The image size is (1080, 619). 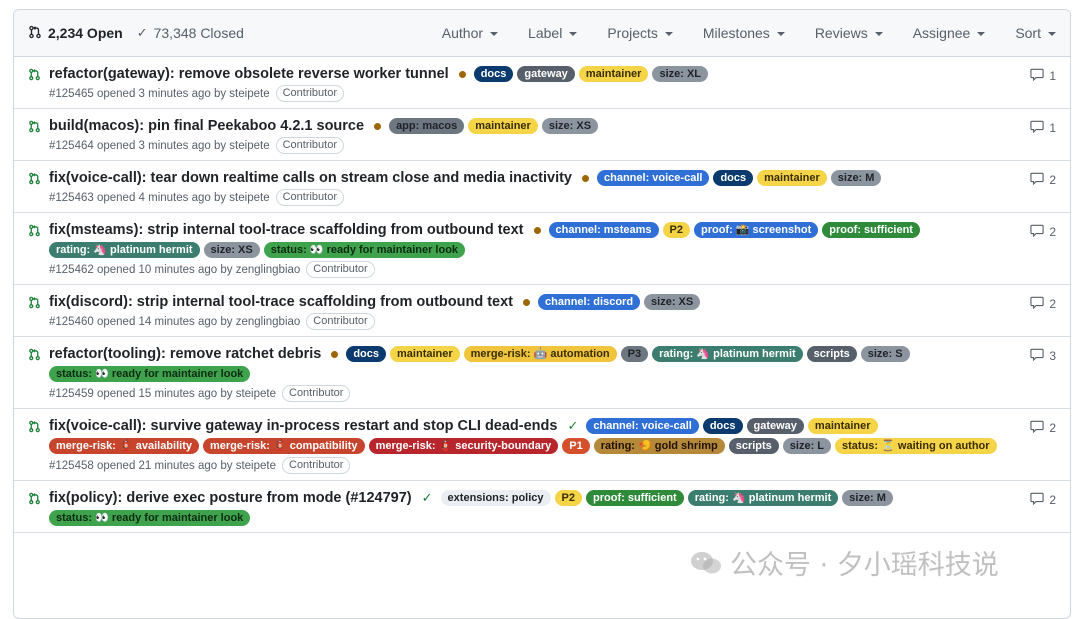 I want to click on label-badge: channel: discord, so click(x=589, y=302).